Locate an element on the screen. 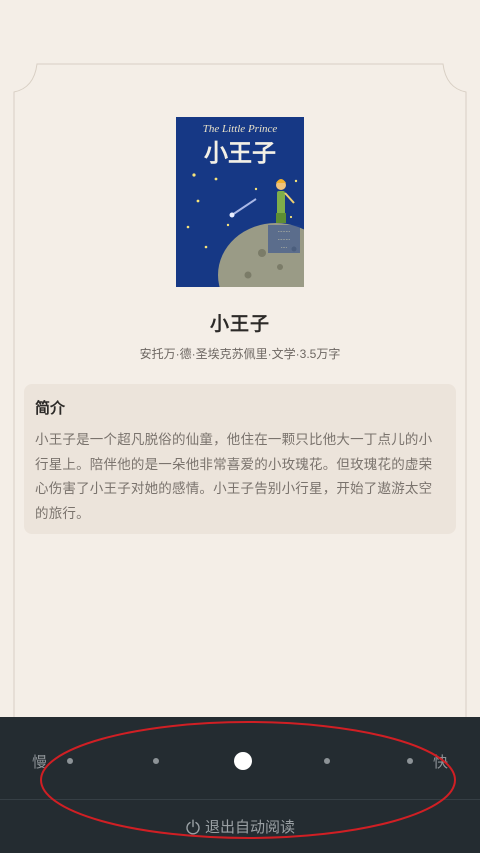 This screenshot has width=480, height=853. intro-line: 行星上。陪伴他的是一朵他非常喜爱的小玫瑰花。但玫瑰花的虚荣 is located at coordinates (234, 464).